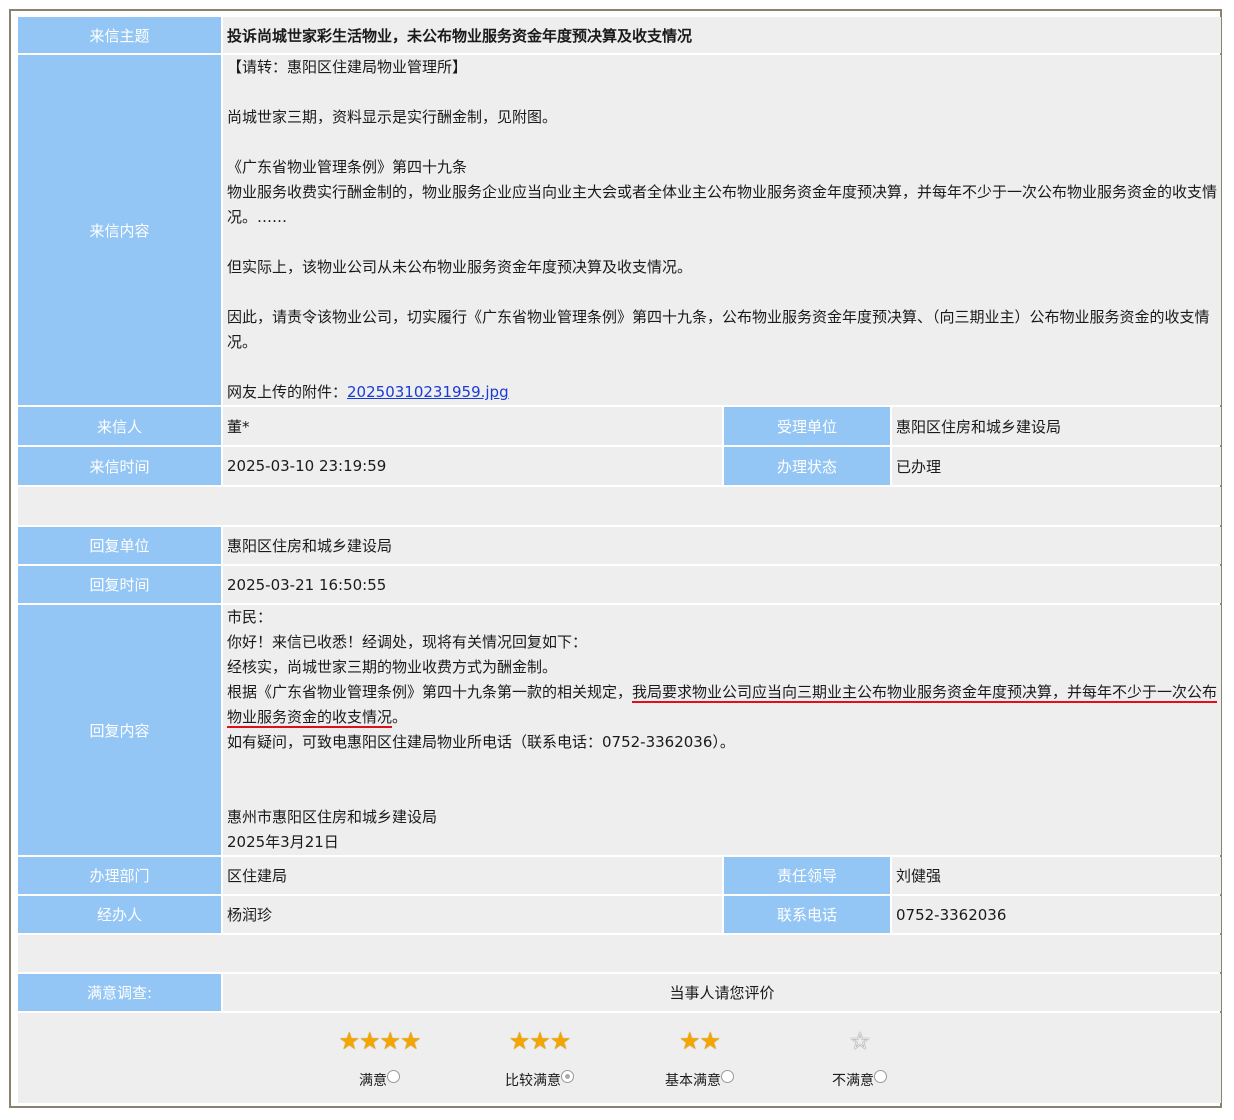  I want to click on content-line: 【请转：惠阳区住建局物业管理所】, so click(347, 67).